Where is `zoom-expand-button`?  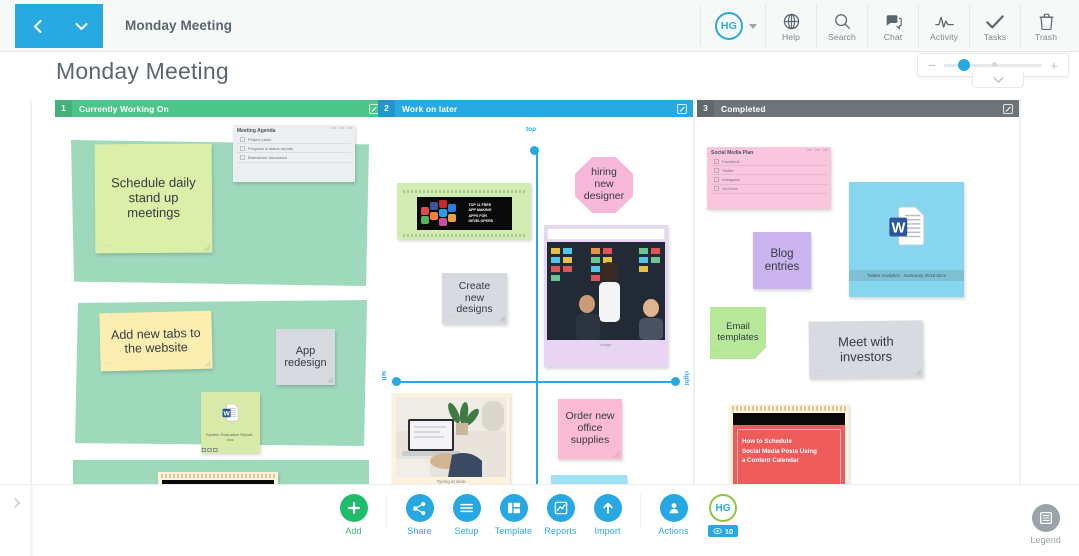 zoom-expand-button is located at coordinates (998, 80).